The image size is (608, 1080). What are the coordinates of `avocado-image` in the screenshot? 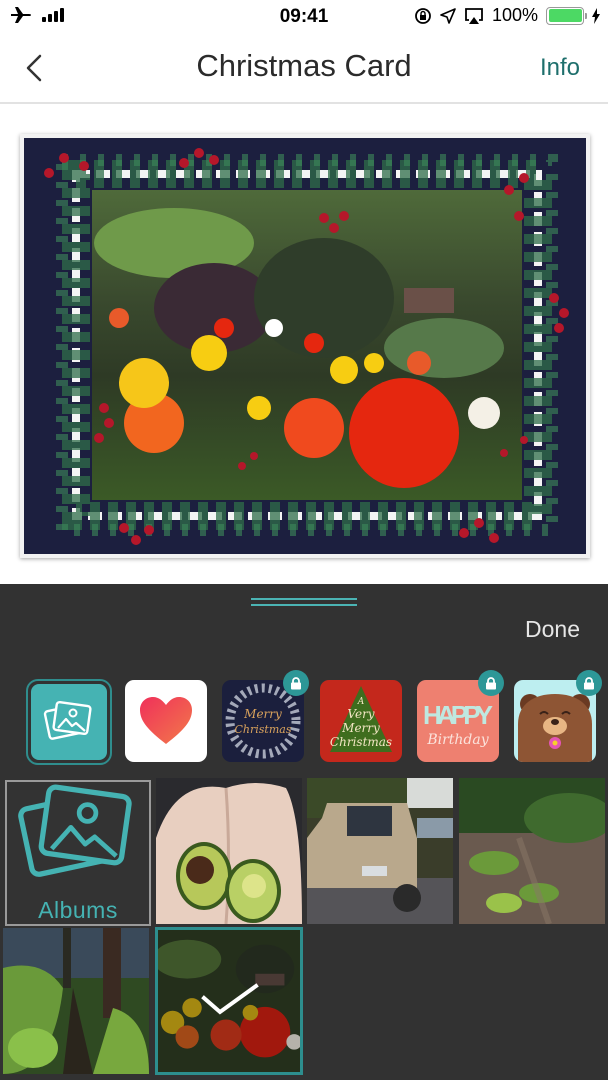 It's located at (229, 851).